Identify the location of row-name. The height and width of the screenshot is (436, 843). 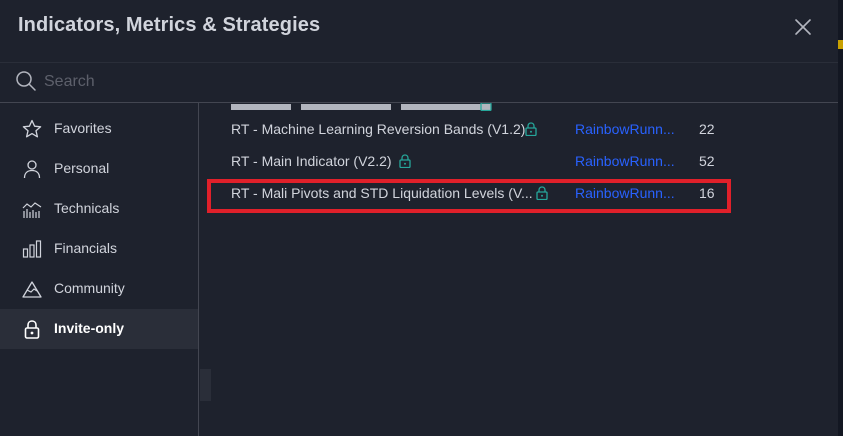
(366, 108).